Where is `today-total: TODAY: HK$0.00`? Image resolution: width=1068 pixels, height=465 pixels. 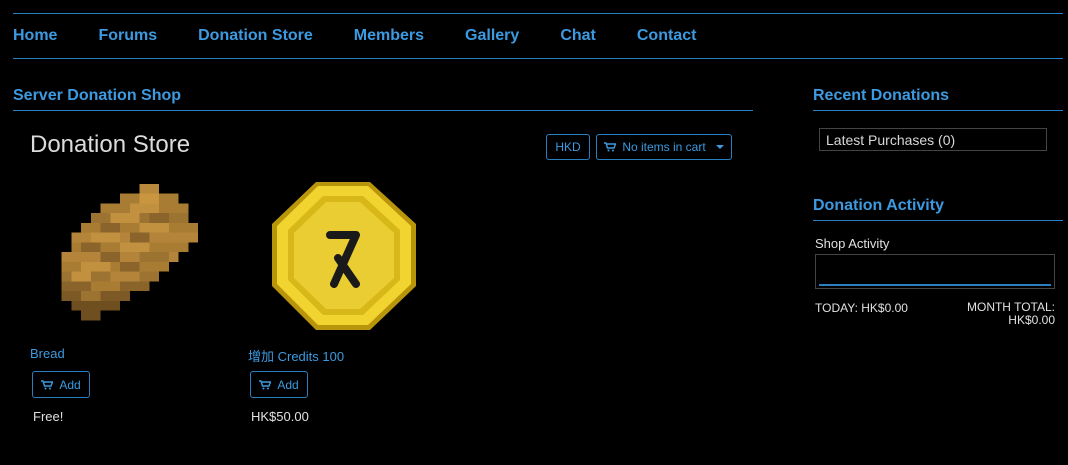
today-total: TODAY: HK$0.00 is located at coordinates (861, 308).